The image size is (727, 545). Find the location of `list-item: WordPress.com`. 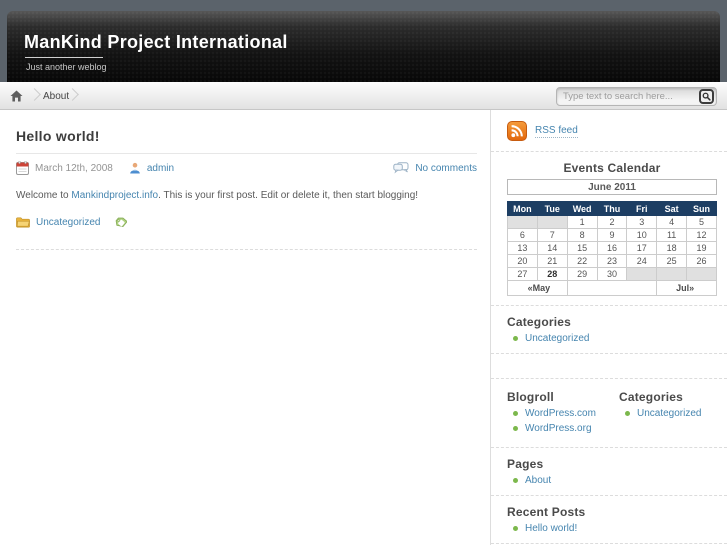

list-item: WordPress.com is located at coordinates (563, 413).